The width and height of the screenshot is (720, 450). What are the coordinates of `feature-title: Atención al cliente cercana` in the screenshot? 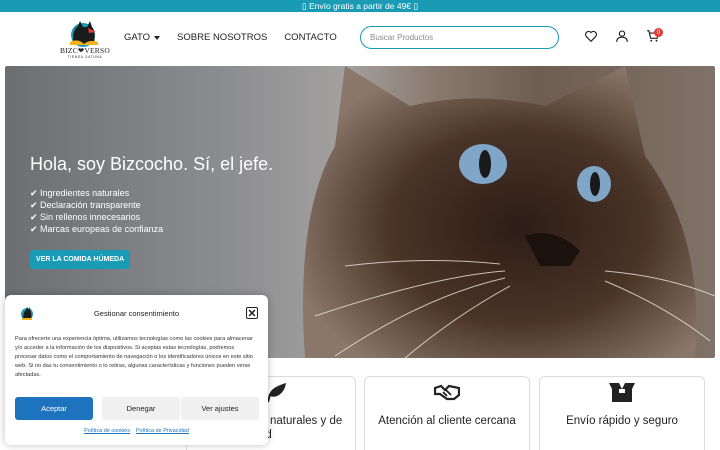 It's located at (447, 421).